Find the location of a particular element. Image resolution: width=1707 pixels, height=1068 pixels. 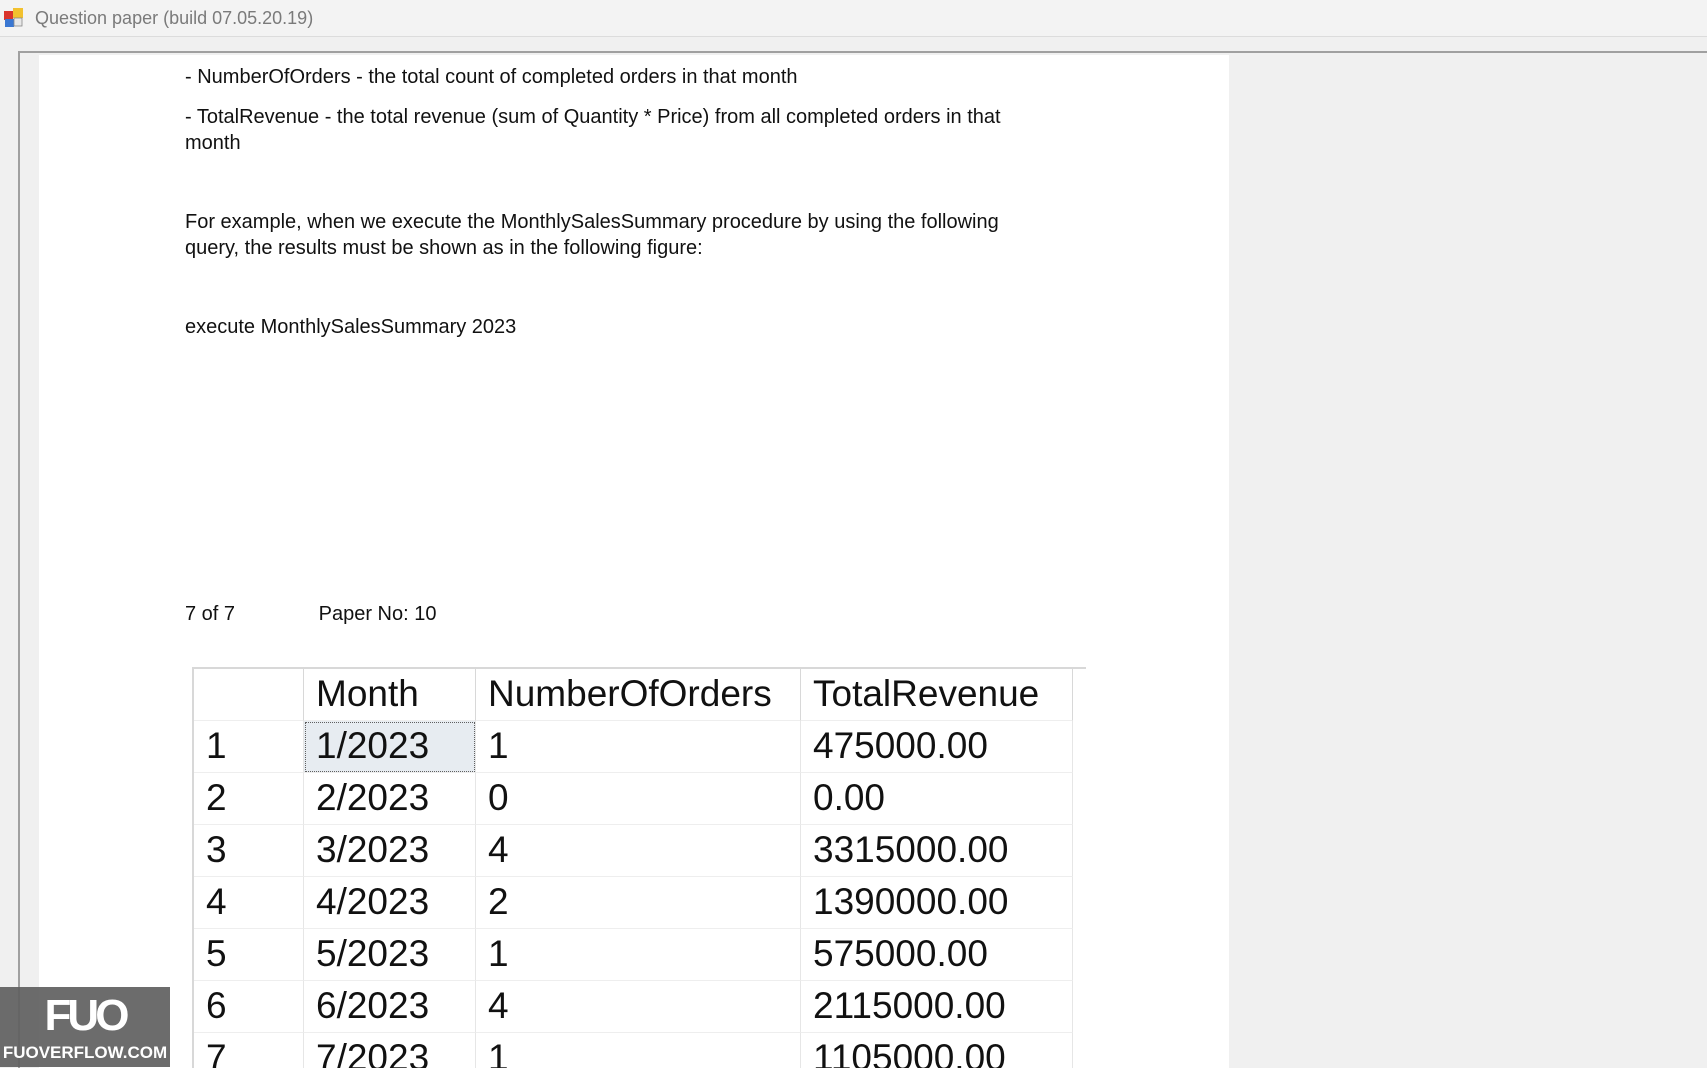

doc-line-execute-query: execute MonthlySalesSummary 2023 is located at coordinates (351, 327).